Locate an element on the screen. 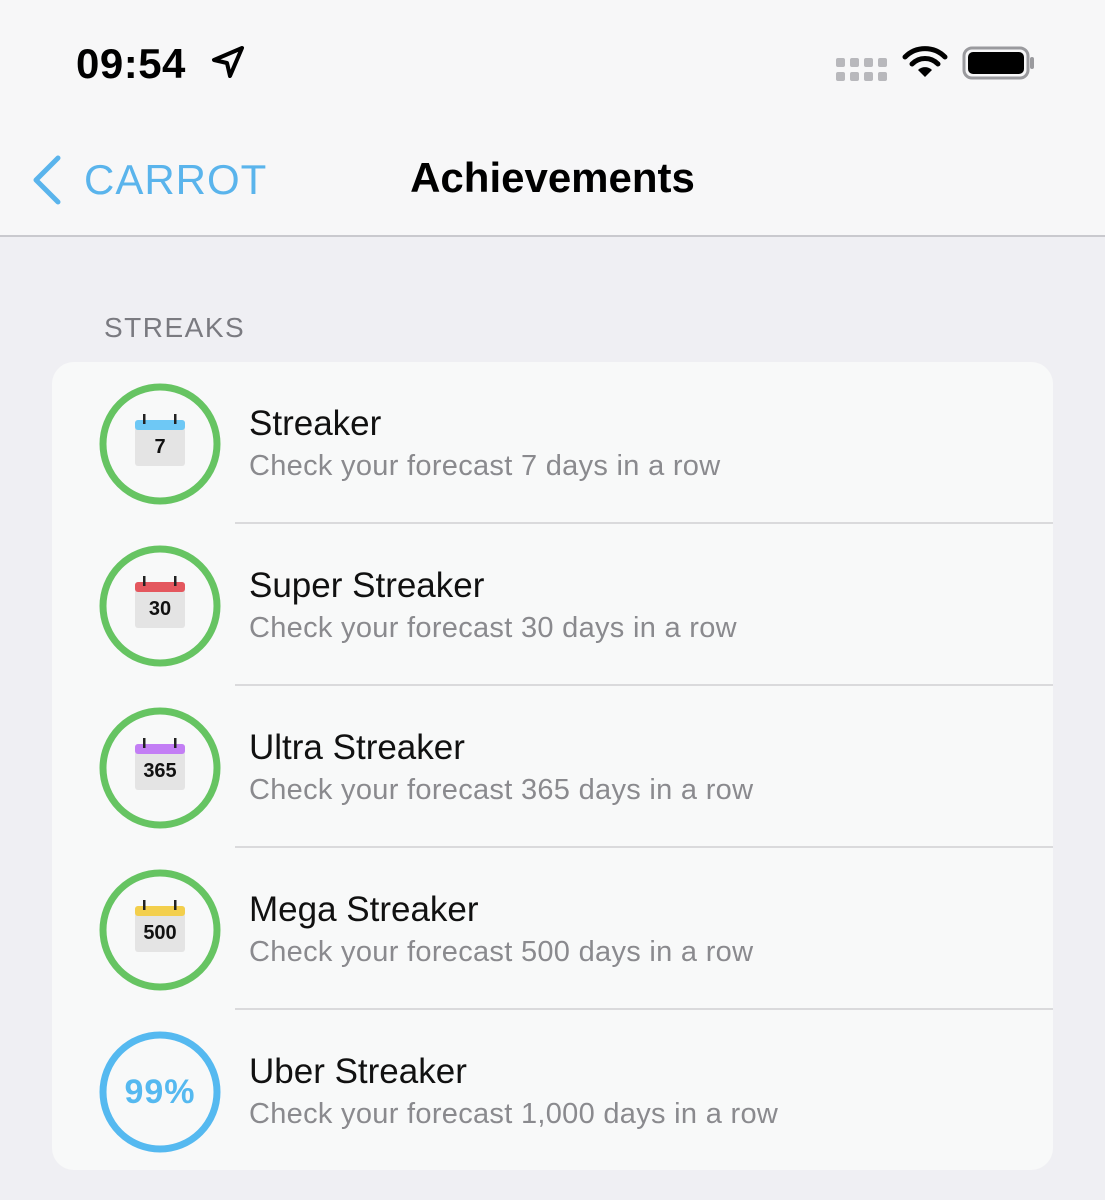 The height and width of the screenshot is (1200, 1105). progress-badge: 99% is located at coordinates (160, 1092).